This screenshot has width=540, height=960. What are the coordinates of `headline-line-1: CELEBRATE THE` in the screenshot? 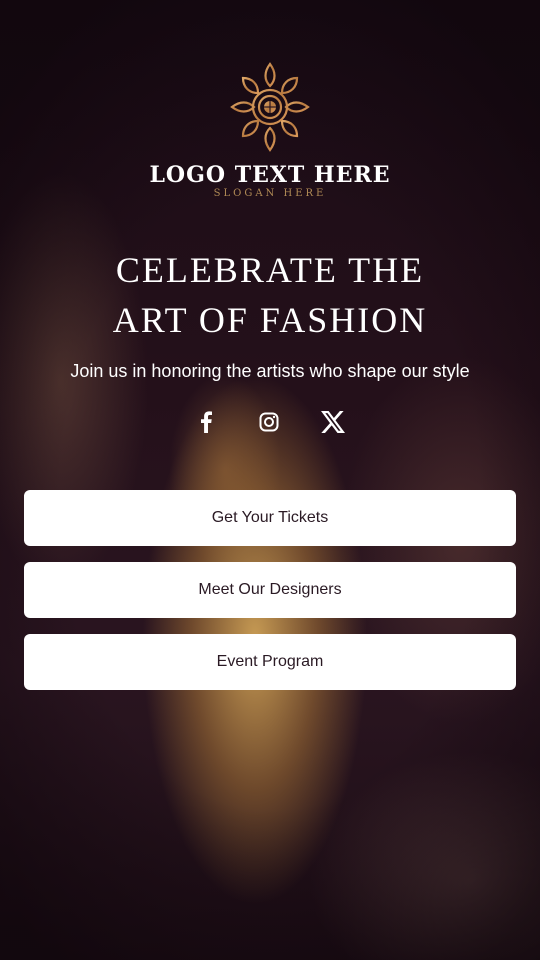 It's located at (270, 270).